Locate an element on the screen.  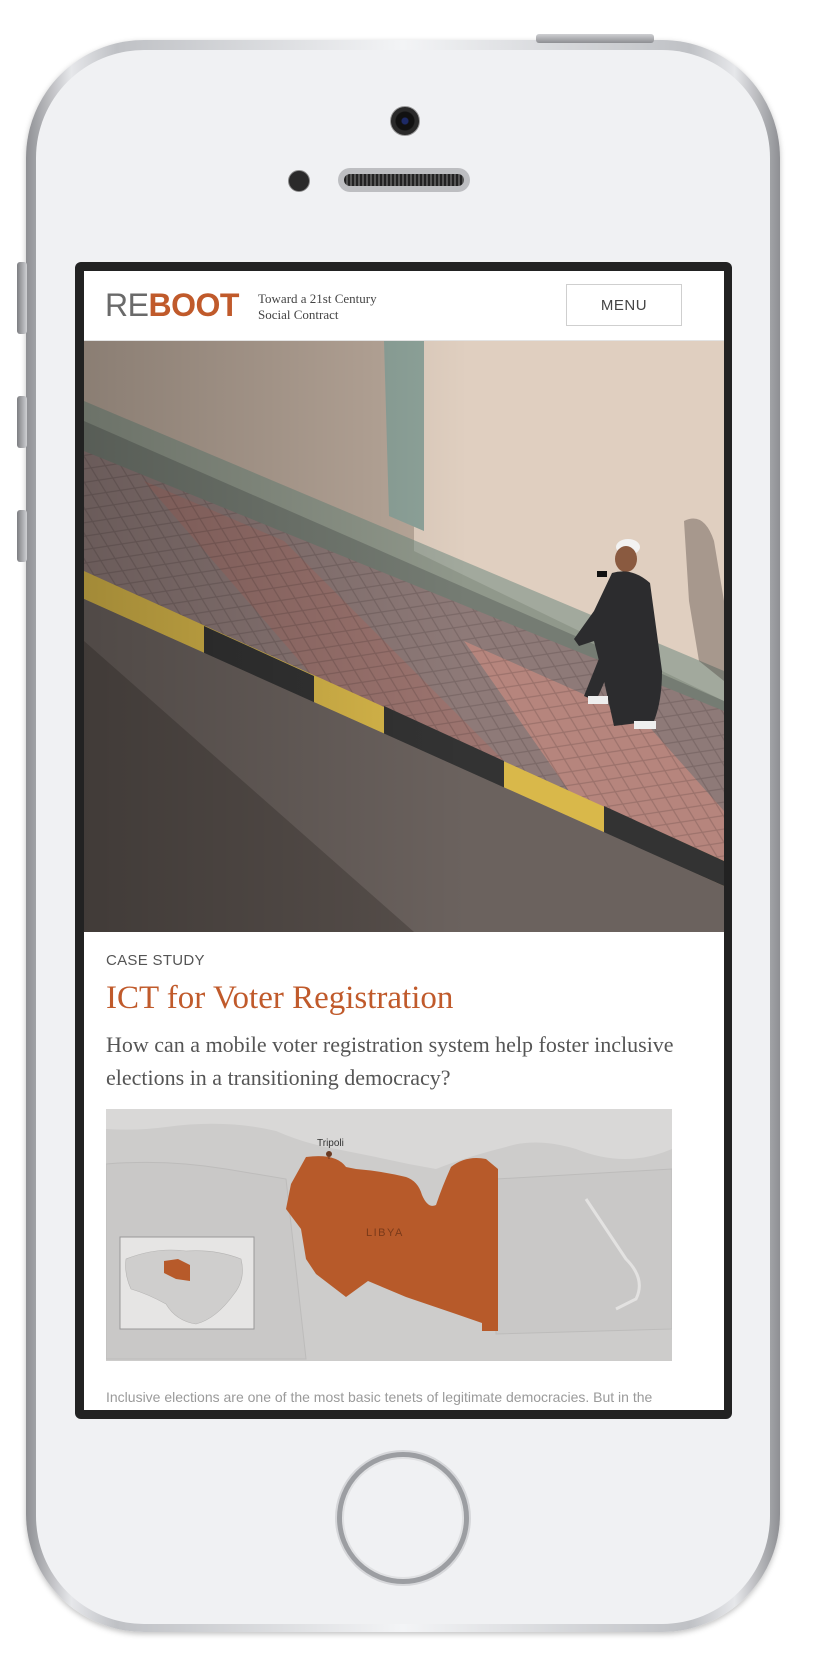
case-study-label: CASE STUDY is located at coordinates (155, 960).